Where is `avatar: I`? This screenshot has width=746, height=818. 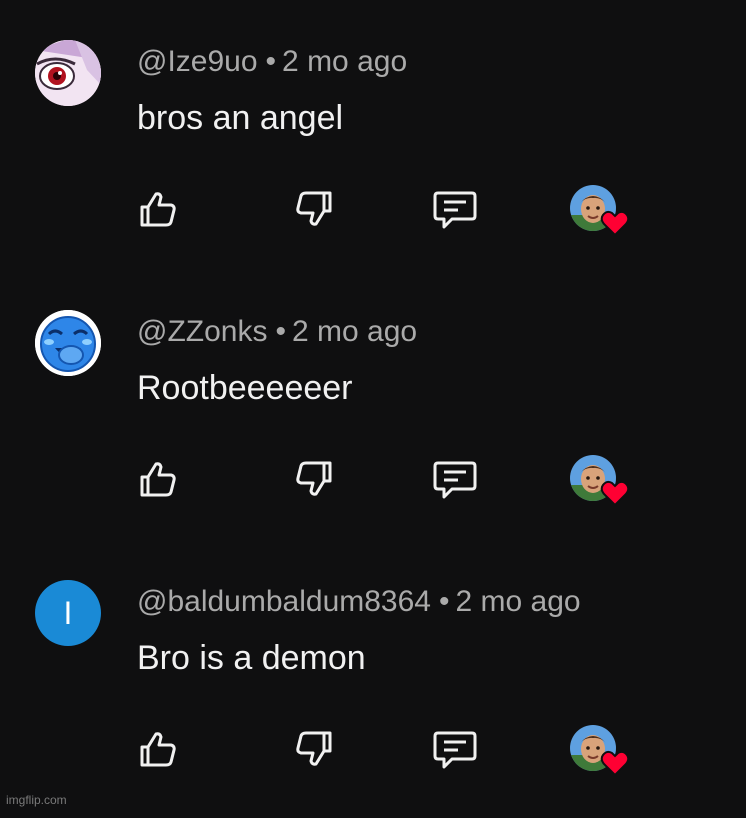 avatar: I is located at coordinates (68, 613).